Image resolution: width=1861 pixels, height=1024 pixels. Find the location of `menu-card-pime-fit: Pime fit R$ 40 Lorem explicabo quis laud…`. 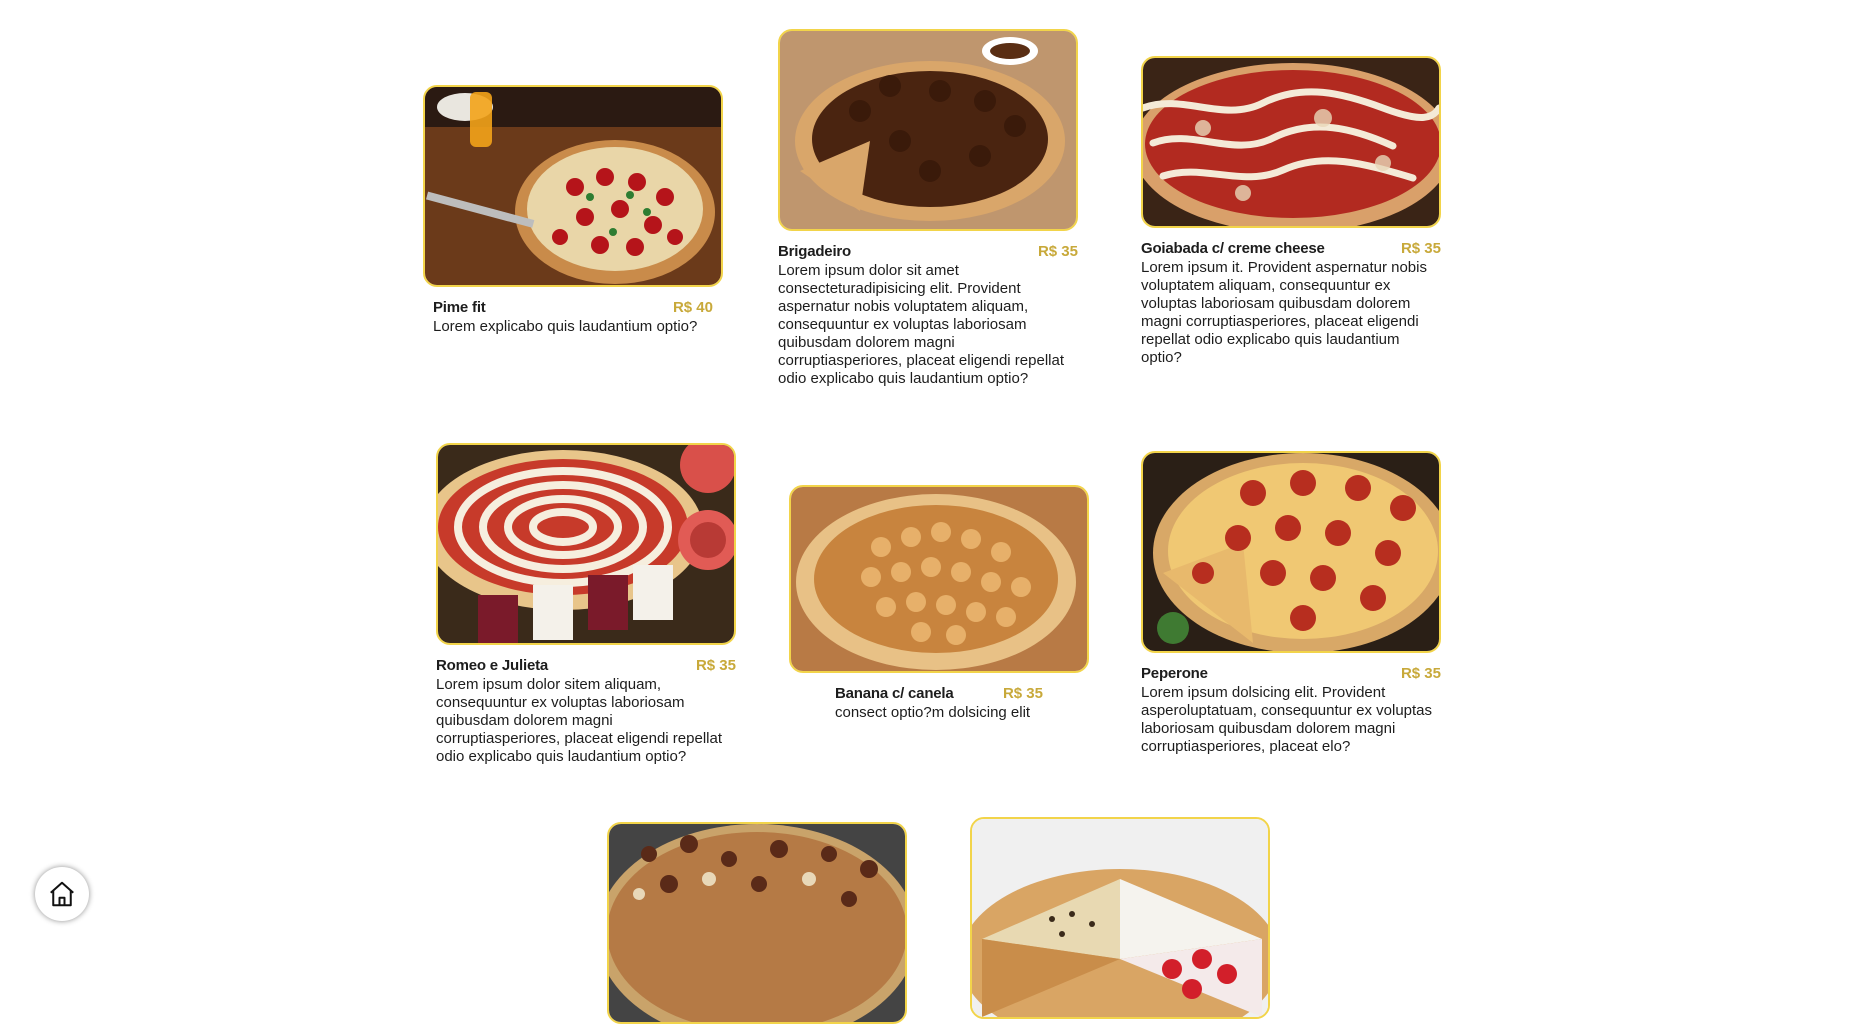

menu-card-pime-fit: Pime fit R$ 40 Lorem explicabo quis laud… is located at coordinates (573, 210).